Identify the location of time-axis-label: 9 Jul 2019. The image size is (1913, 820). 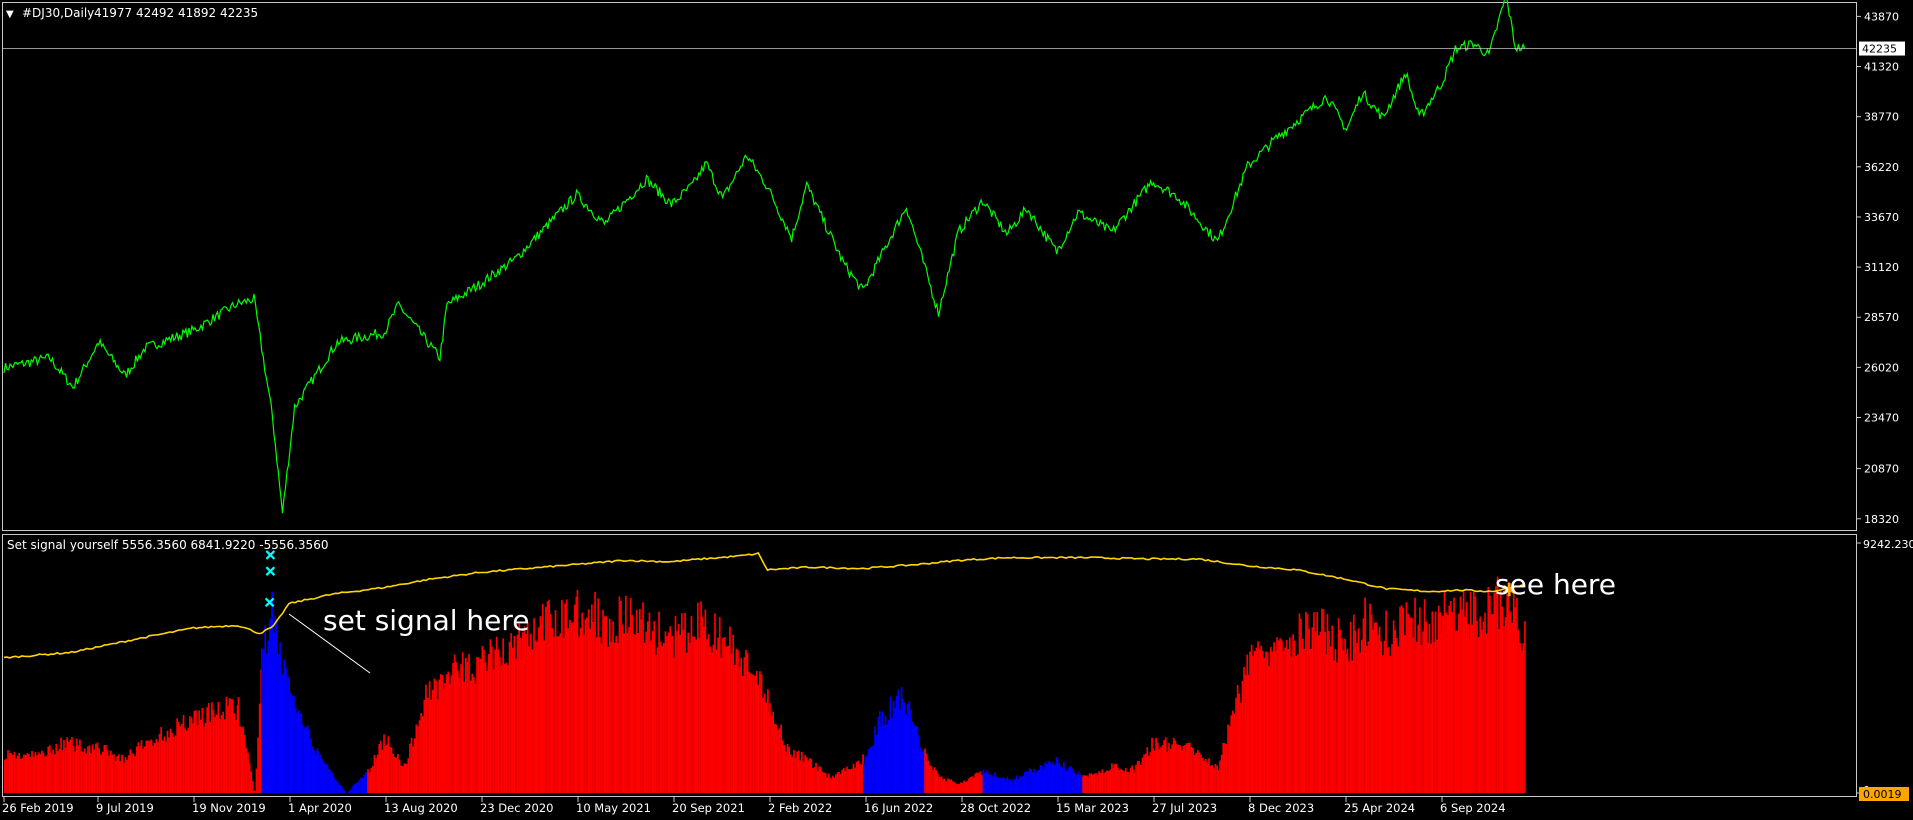
(125, 808).